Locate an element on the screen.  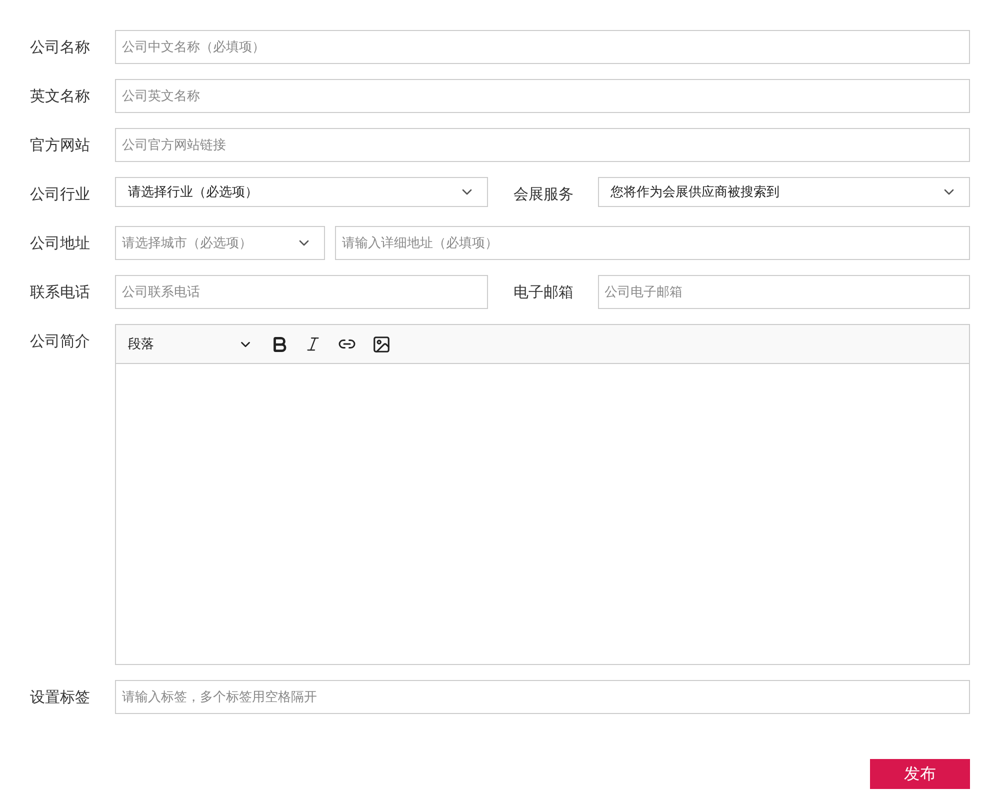
field-label: 设置标签 is located at coordinates (60, 697).